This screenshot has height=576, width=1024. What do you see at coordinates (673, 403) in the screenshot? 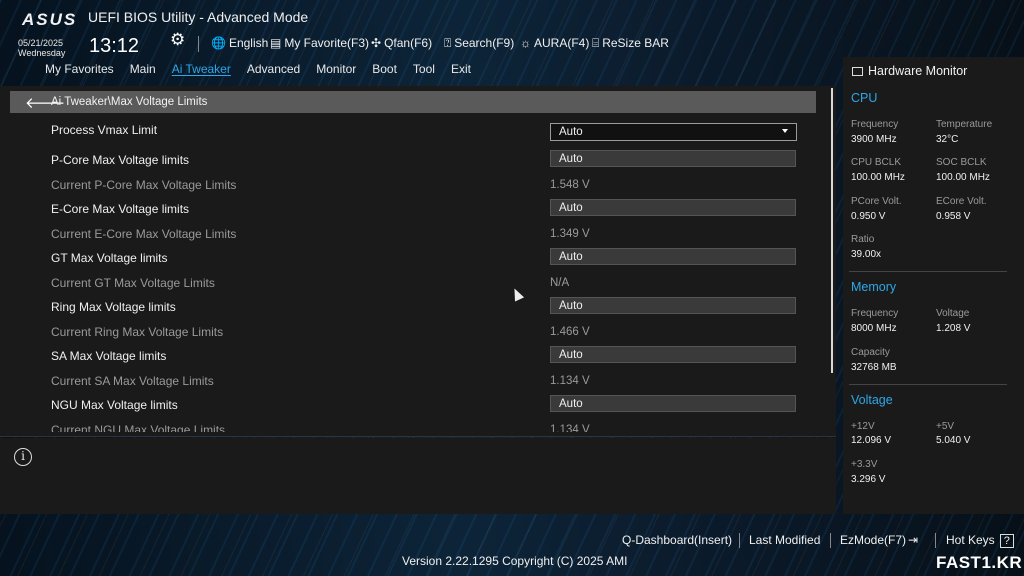
I see `ngu-max-voltage-input: Auto` at bounding box center [673, 403].